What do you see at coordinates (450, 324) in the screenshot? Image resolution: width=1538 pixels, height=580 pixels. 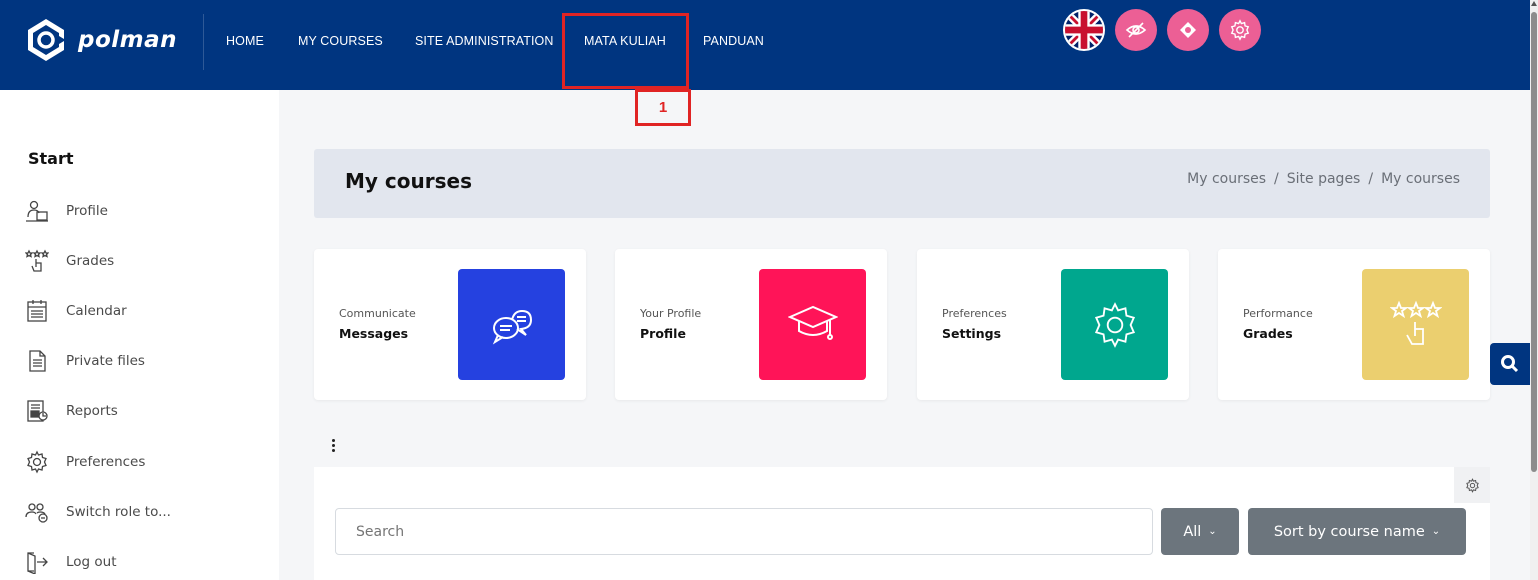 I see `card-messages: Communicate Messages` at bounding box center [450, 324].